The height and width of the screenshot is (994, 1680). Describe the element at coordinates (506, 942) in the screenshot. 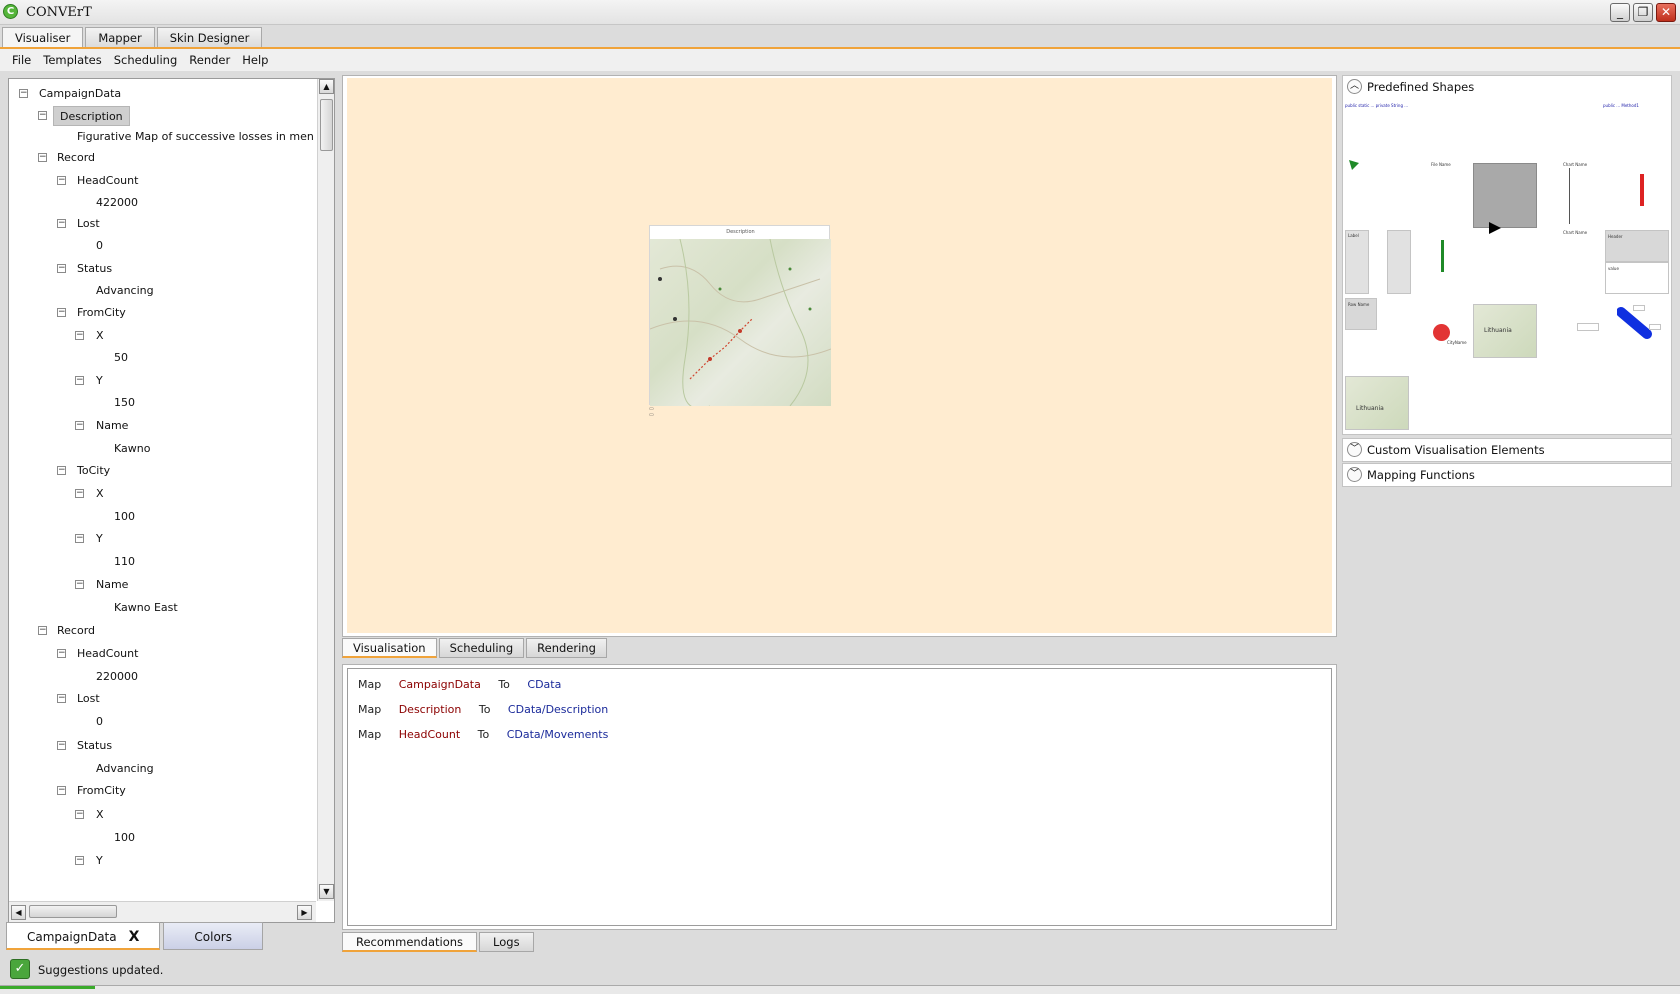

I see `tab-logs: Logs` at that location.